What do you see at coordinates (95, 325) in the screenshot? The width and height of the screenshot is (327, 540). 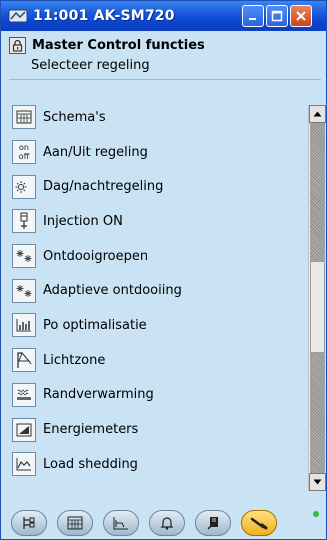 I see `list-item-label: Po optimalisatie` at bounding box center [95, 325].